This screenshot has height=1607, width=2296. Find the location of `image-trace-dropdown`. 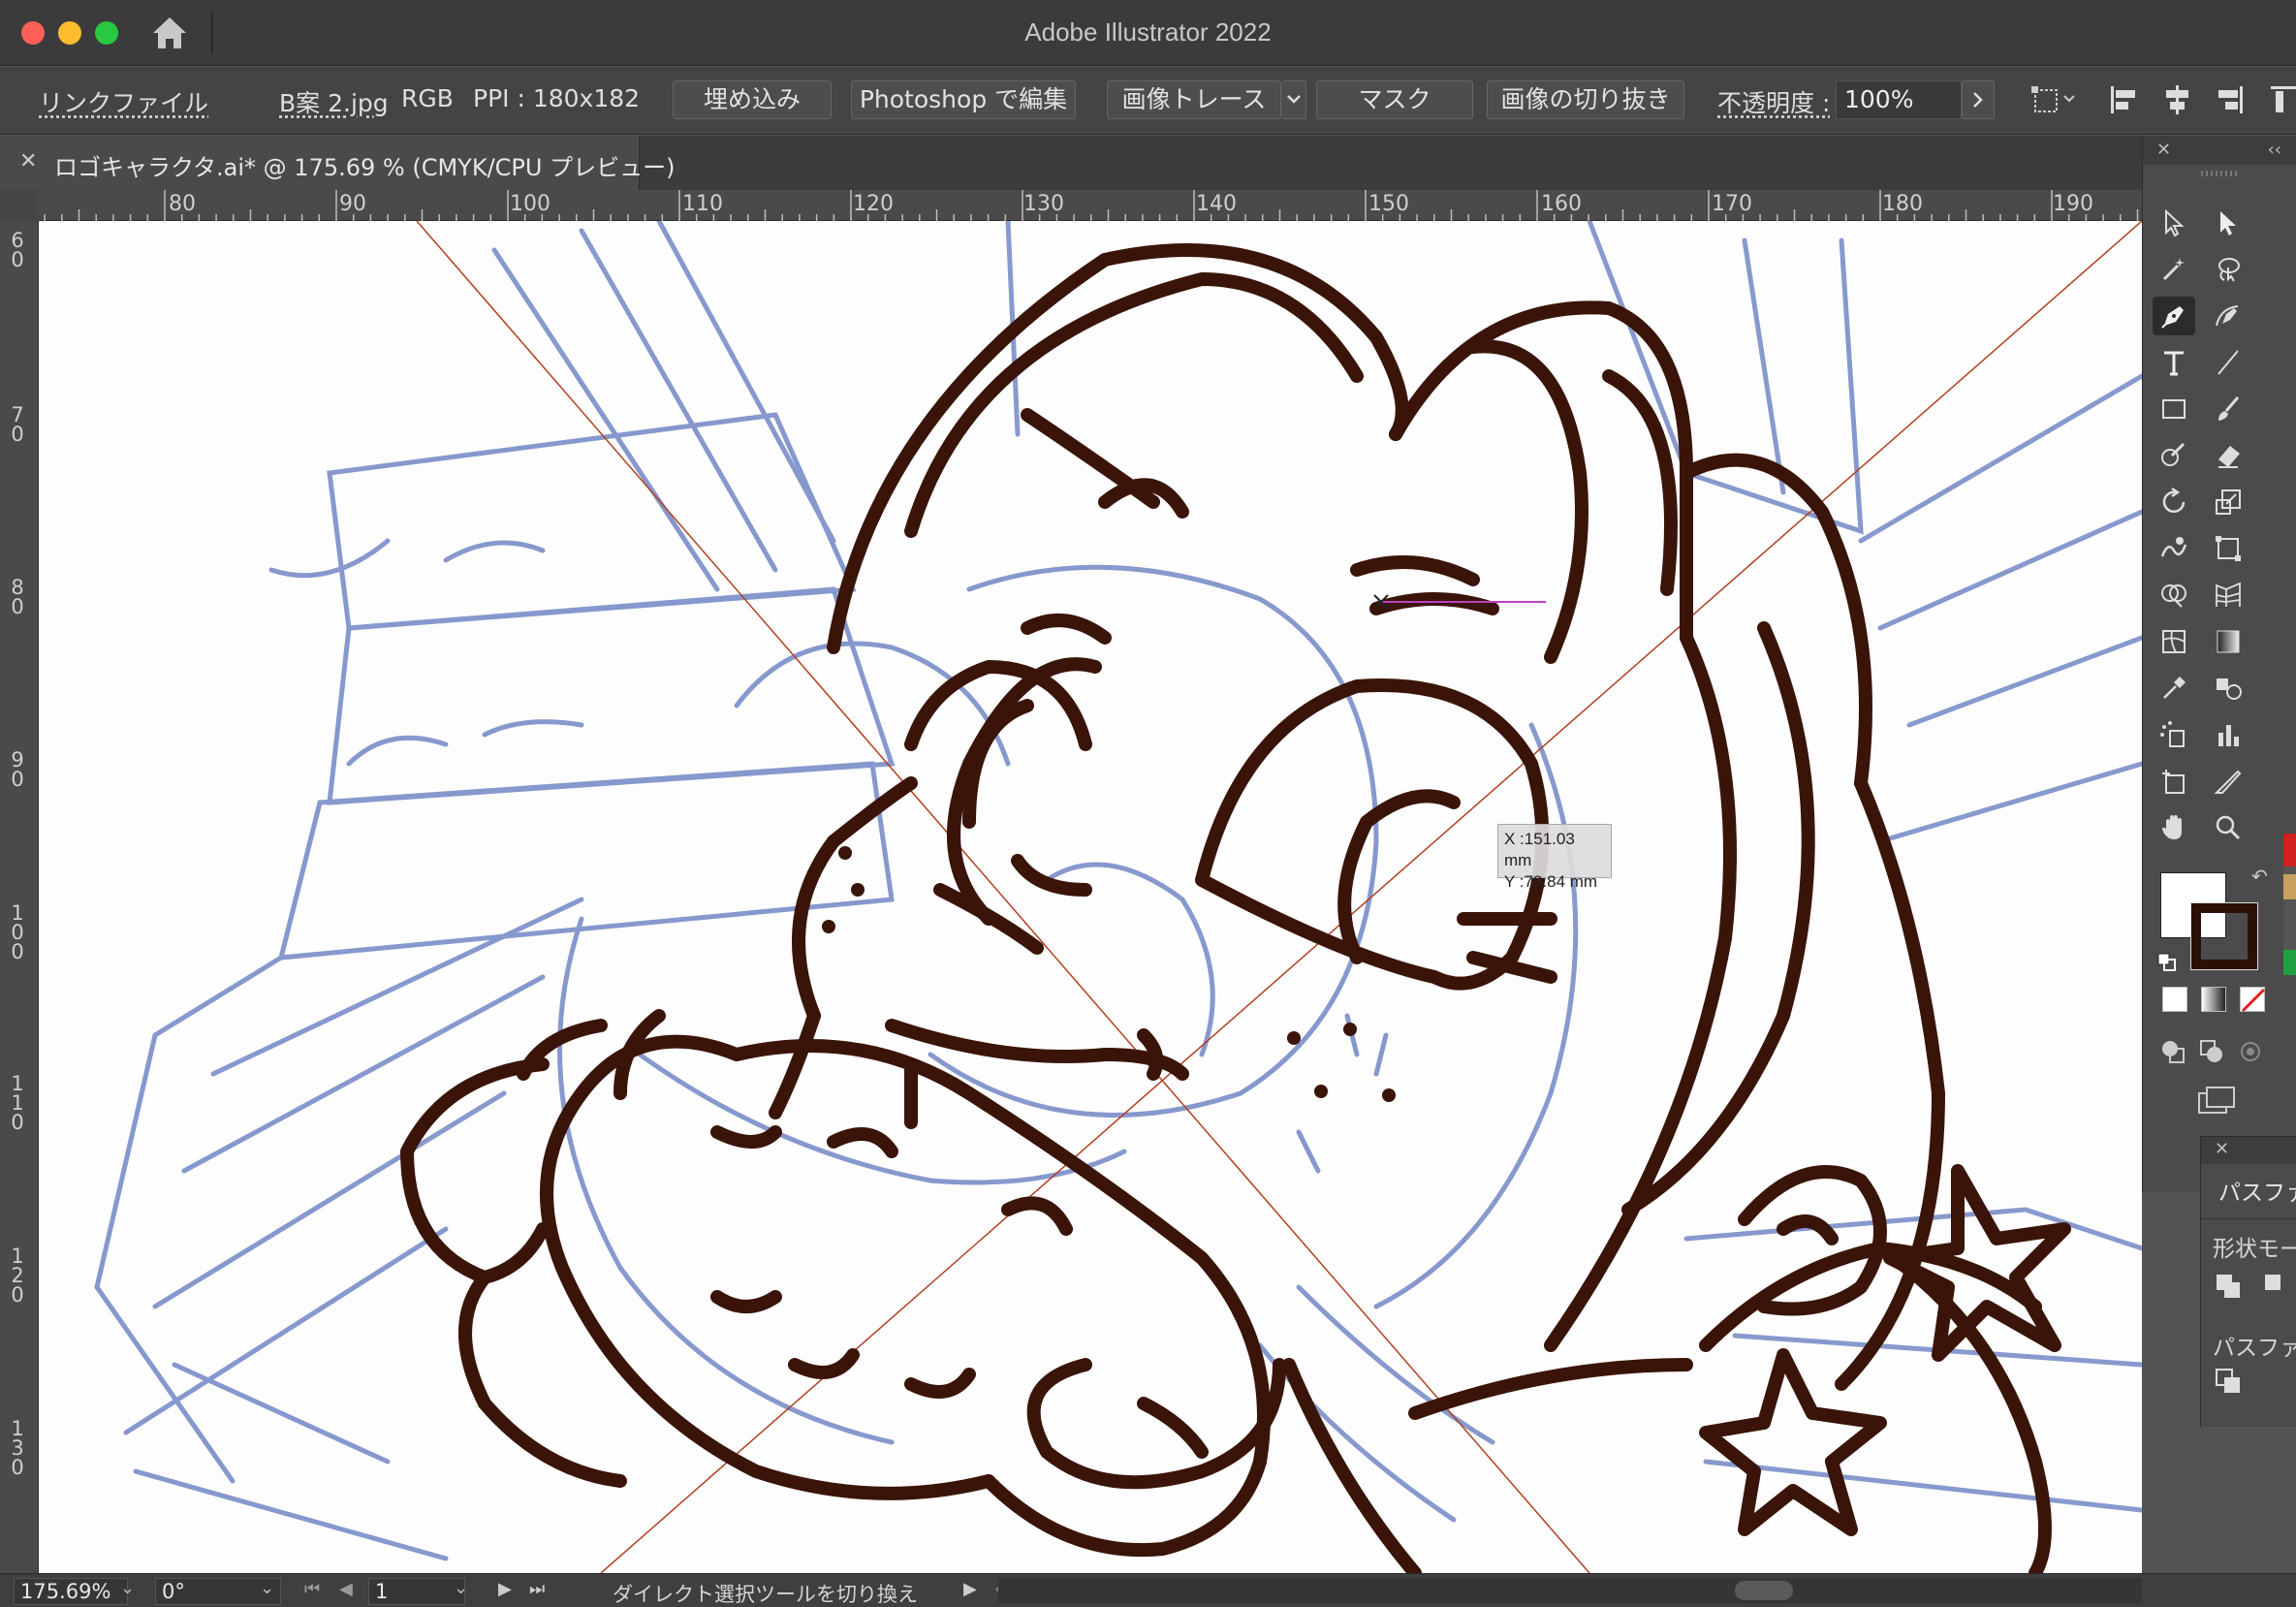

image-trace-dropdown is located at coordinates (1293, 100).